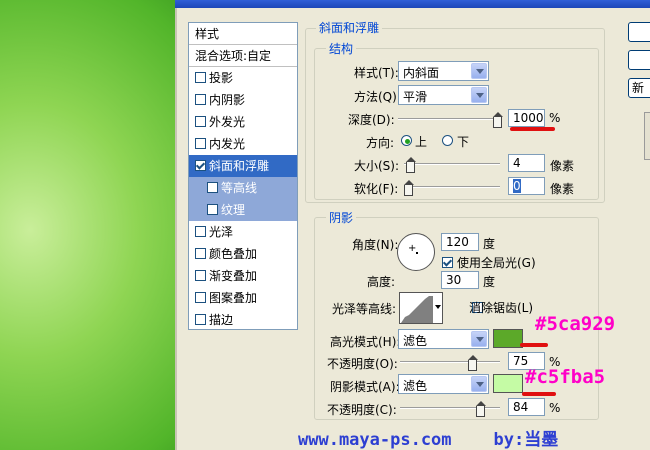 The height and width of the screenshot is (450, 650). I want to click on depth-underline, so click(532, 129).